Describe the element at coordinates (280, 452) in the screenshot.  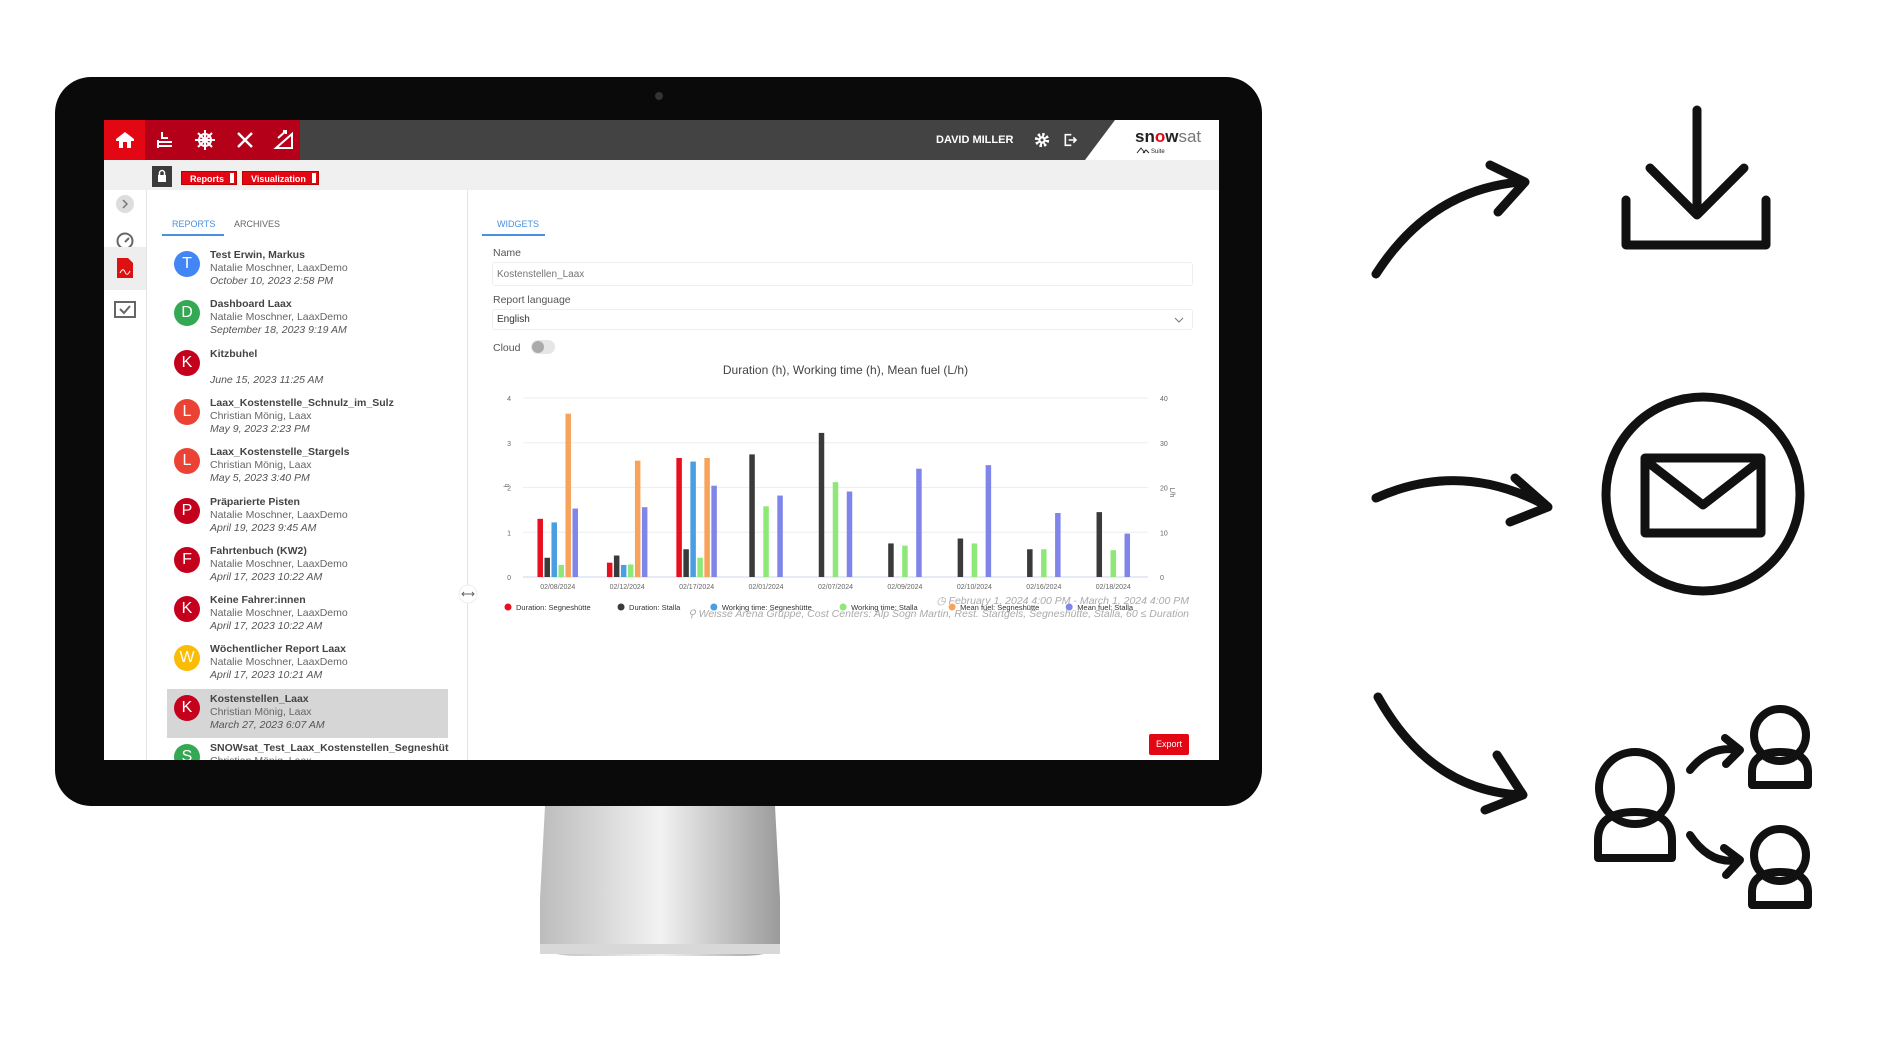
I see `report-title: Laax_Kostenstelle_Stargels` at that location.